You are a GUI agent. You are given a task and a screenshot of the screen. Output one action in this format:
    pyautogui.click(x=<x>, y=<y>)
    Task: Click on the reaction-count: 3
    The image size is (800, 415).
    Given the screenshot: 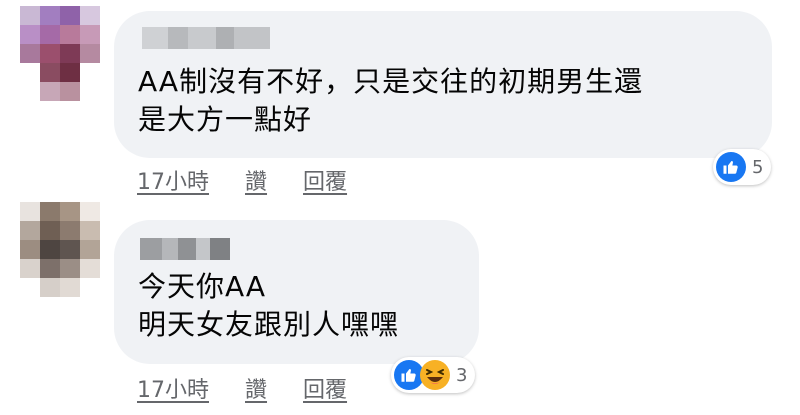 What is the action you would take?
    pyautogui.click(x=462, y=375)
    